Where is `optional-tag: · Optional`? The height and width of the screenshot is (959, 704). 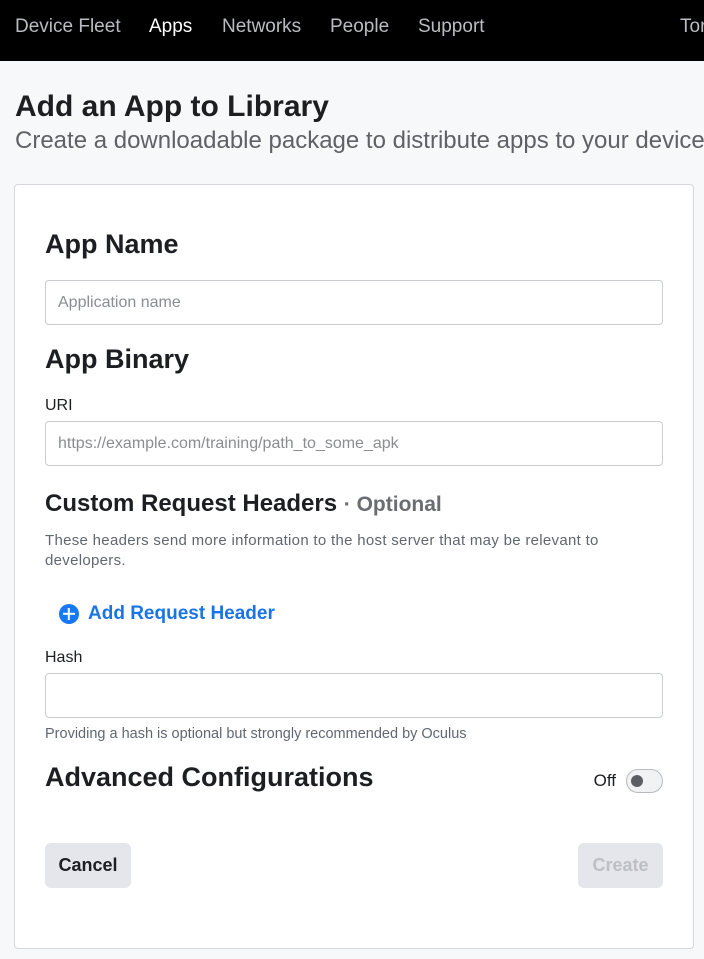 optional-tag: · Optional is located at coordinates (392, 504).